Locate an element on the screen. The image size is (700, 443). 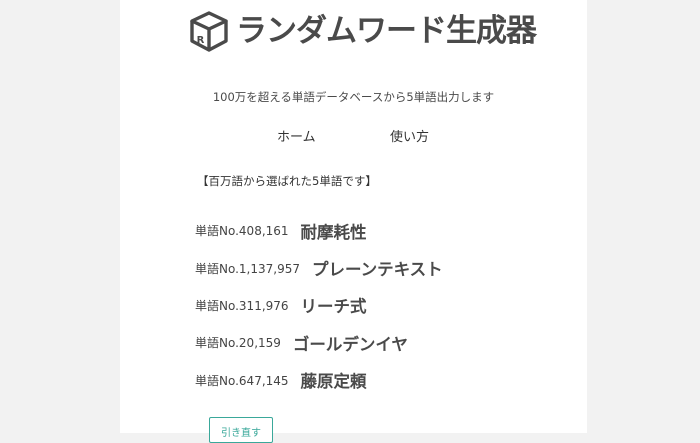
word-item: 単語No.408,161 耐摩耗性 is located at coordinates (385, 230).